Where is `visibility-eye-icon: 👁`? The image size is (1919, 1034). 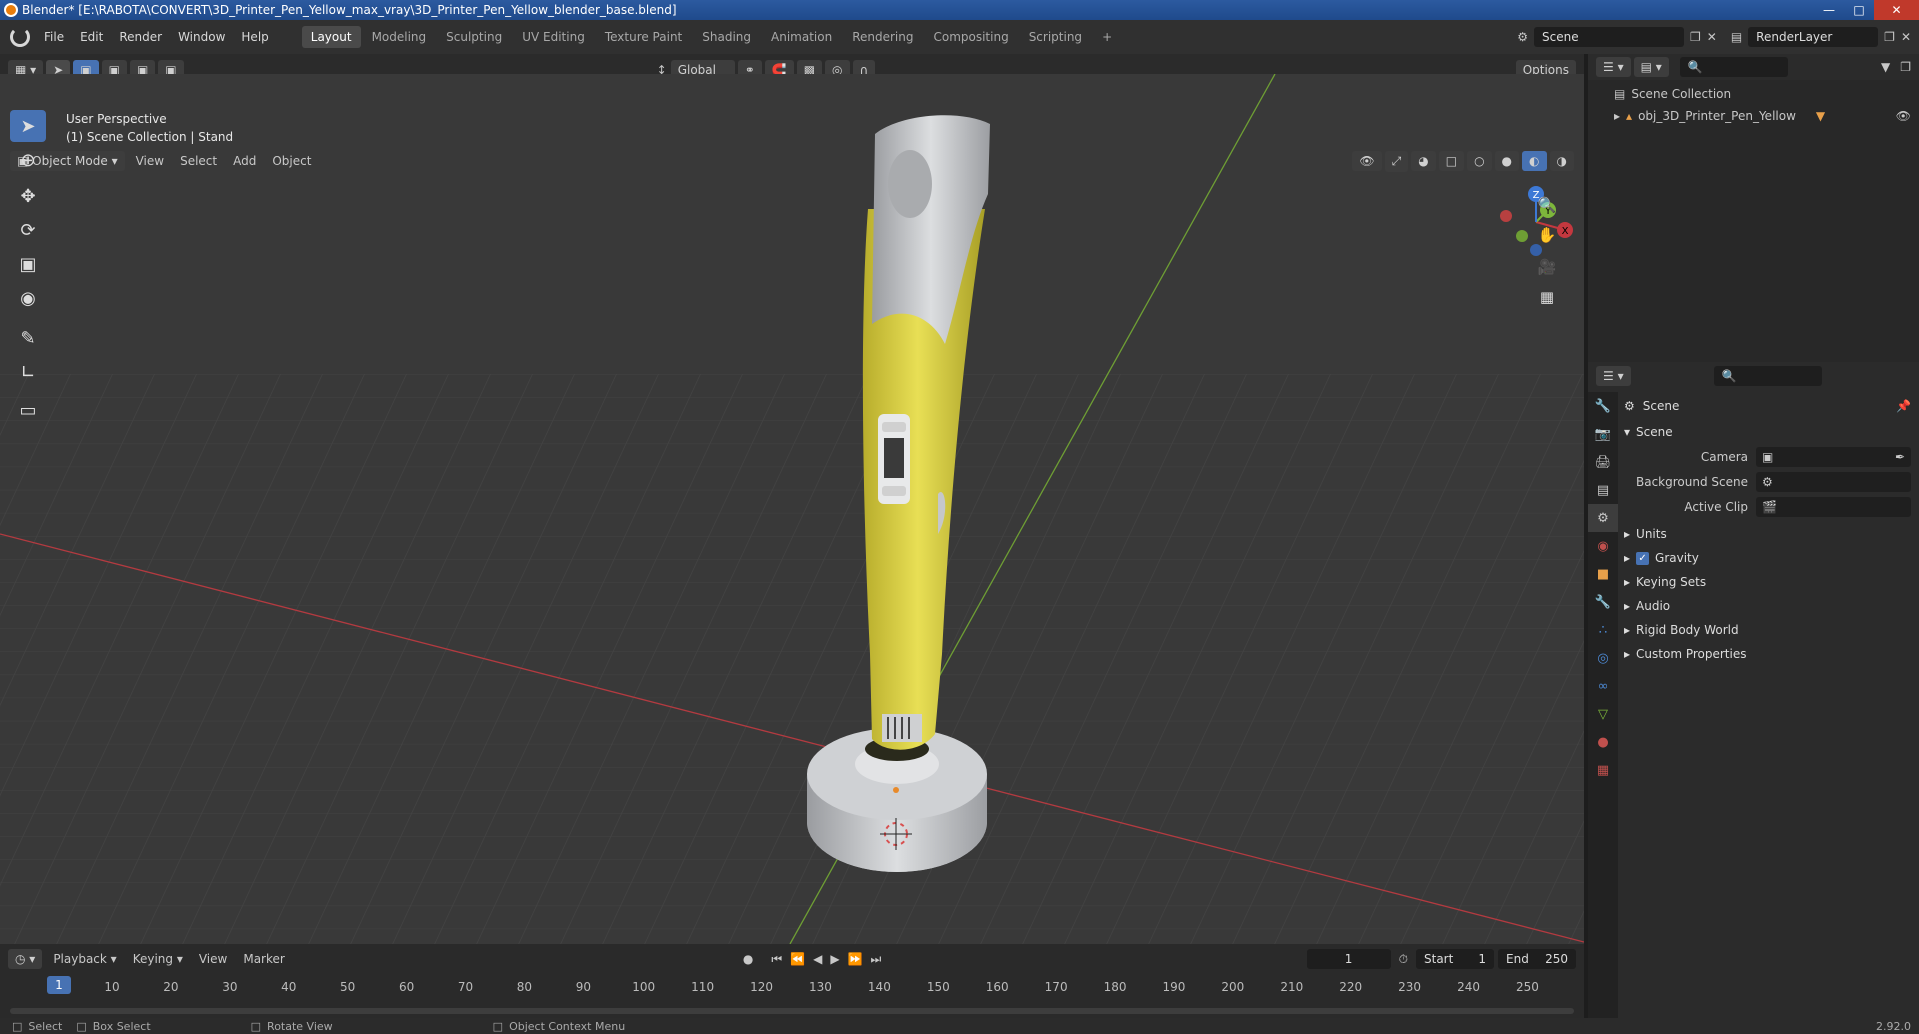 visibility-eye-icon: 👁 is located at coordinates (1903, 116).